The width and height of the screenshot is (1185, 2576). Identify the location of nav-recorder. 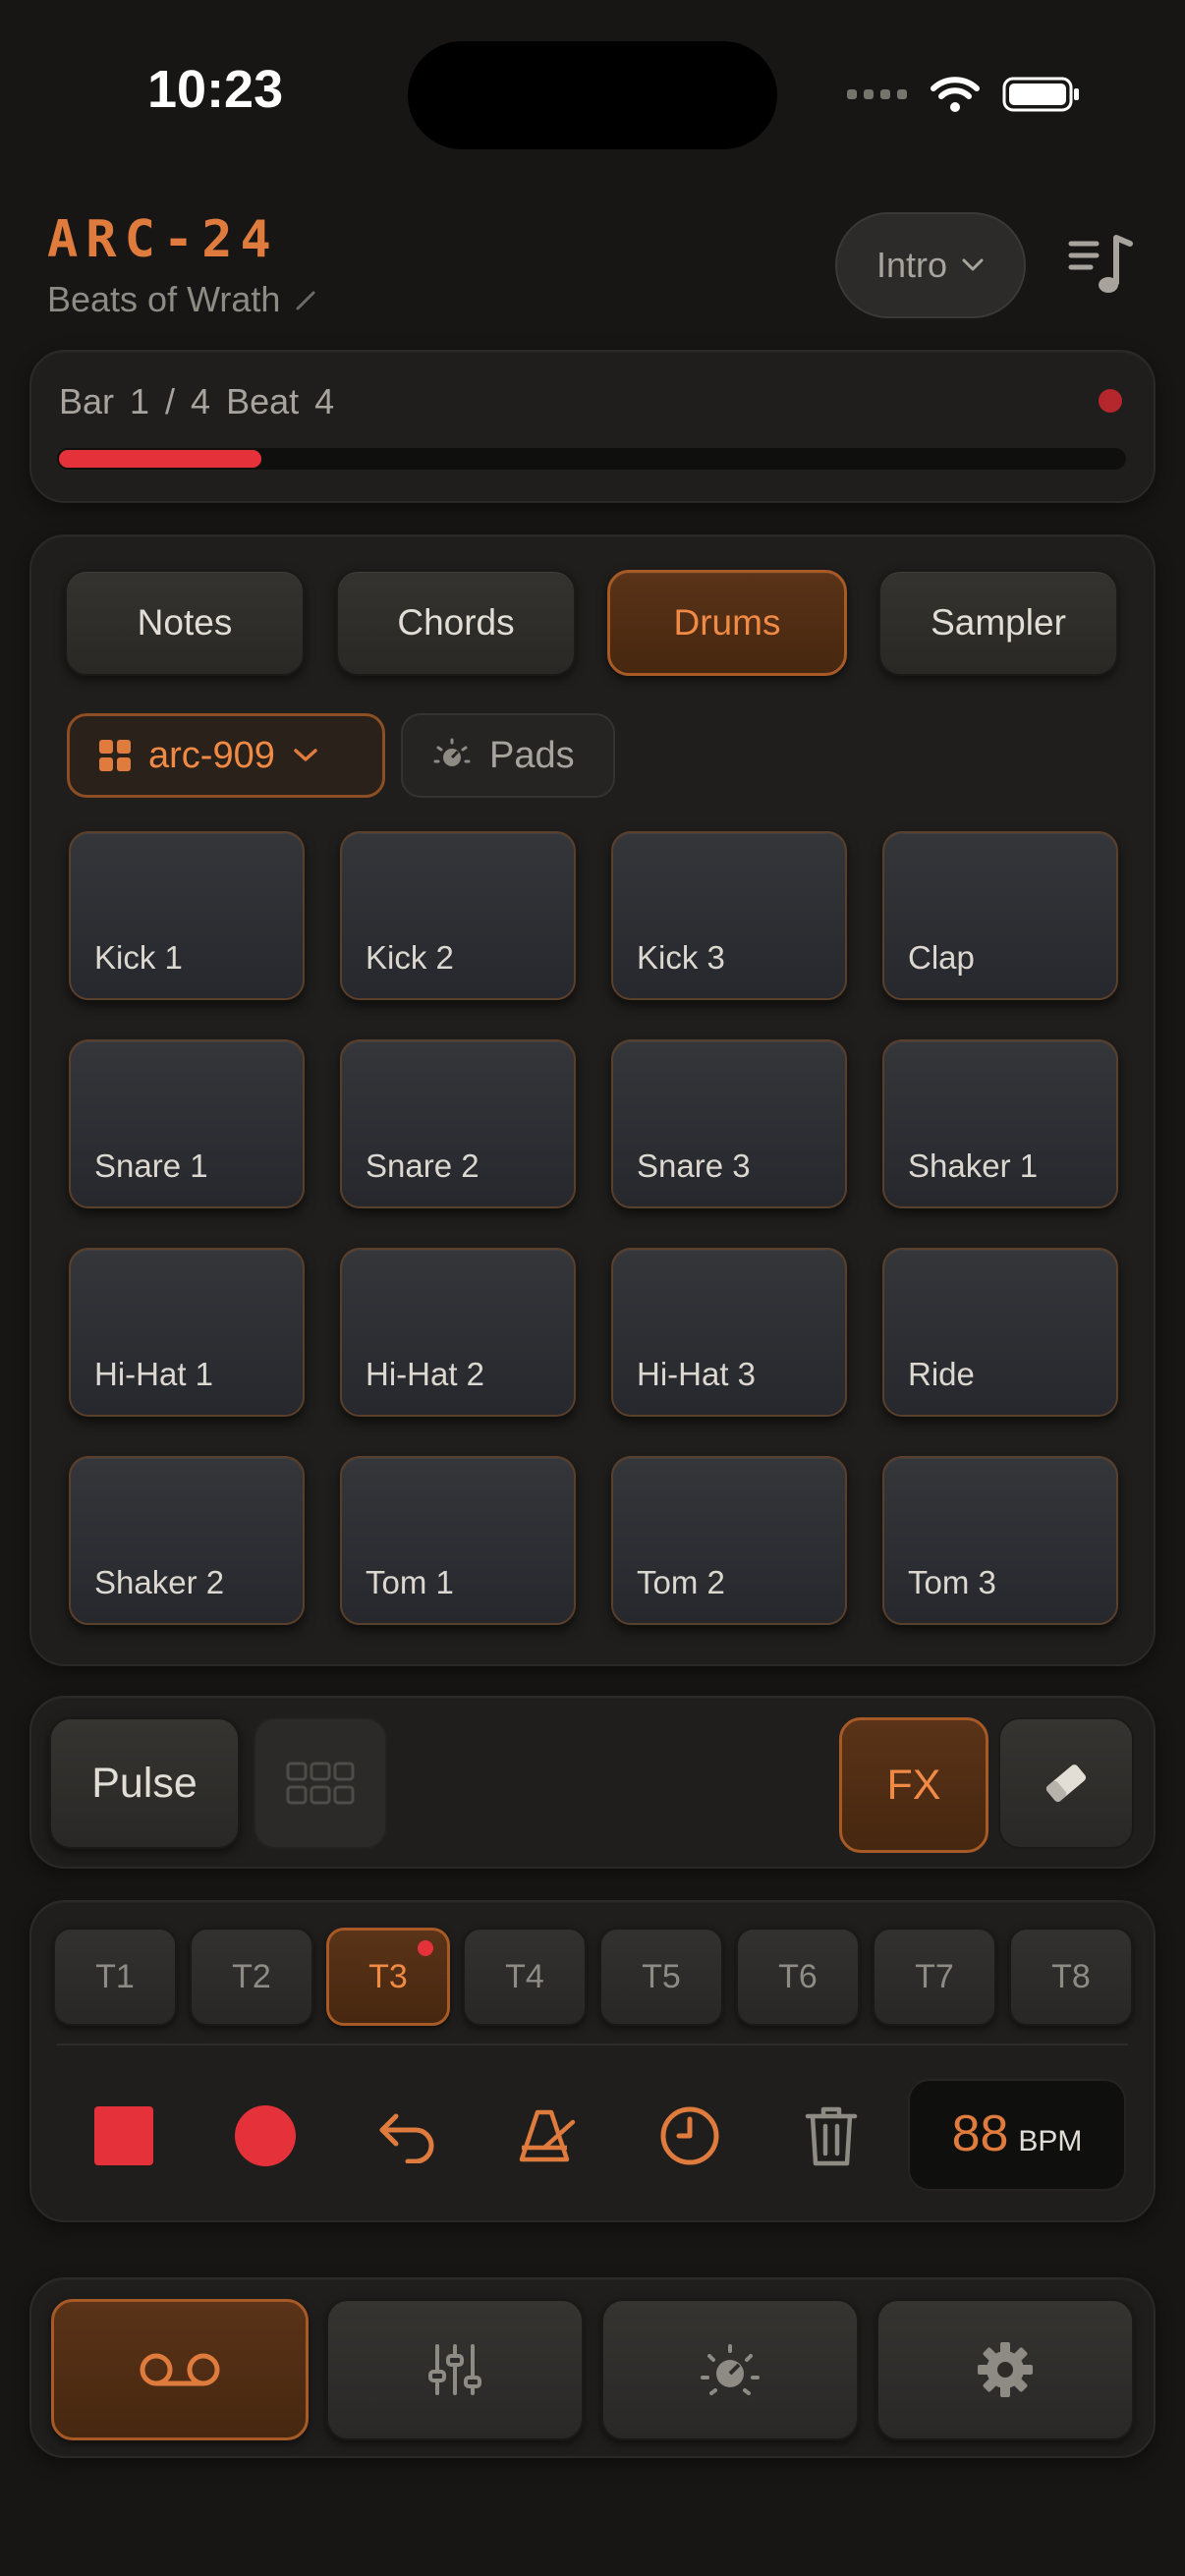
(180, 2369).